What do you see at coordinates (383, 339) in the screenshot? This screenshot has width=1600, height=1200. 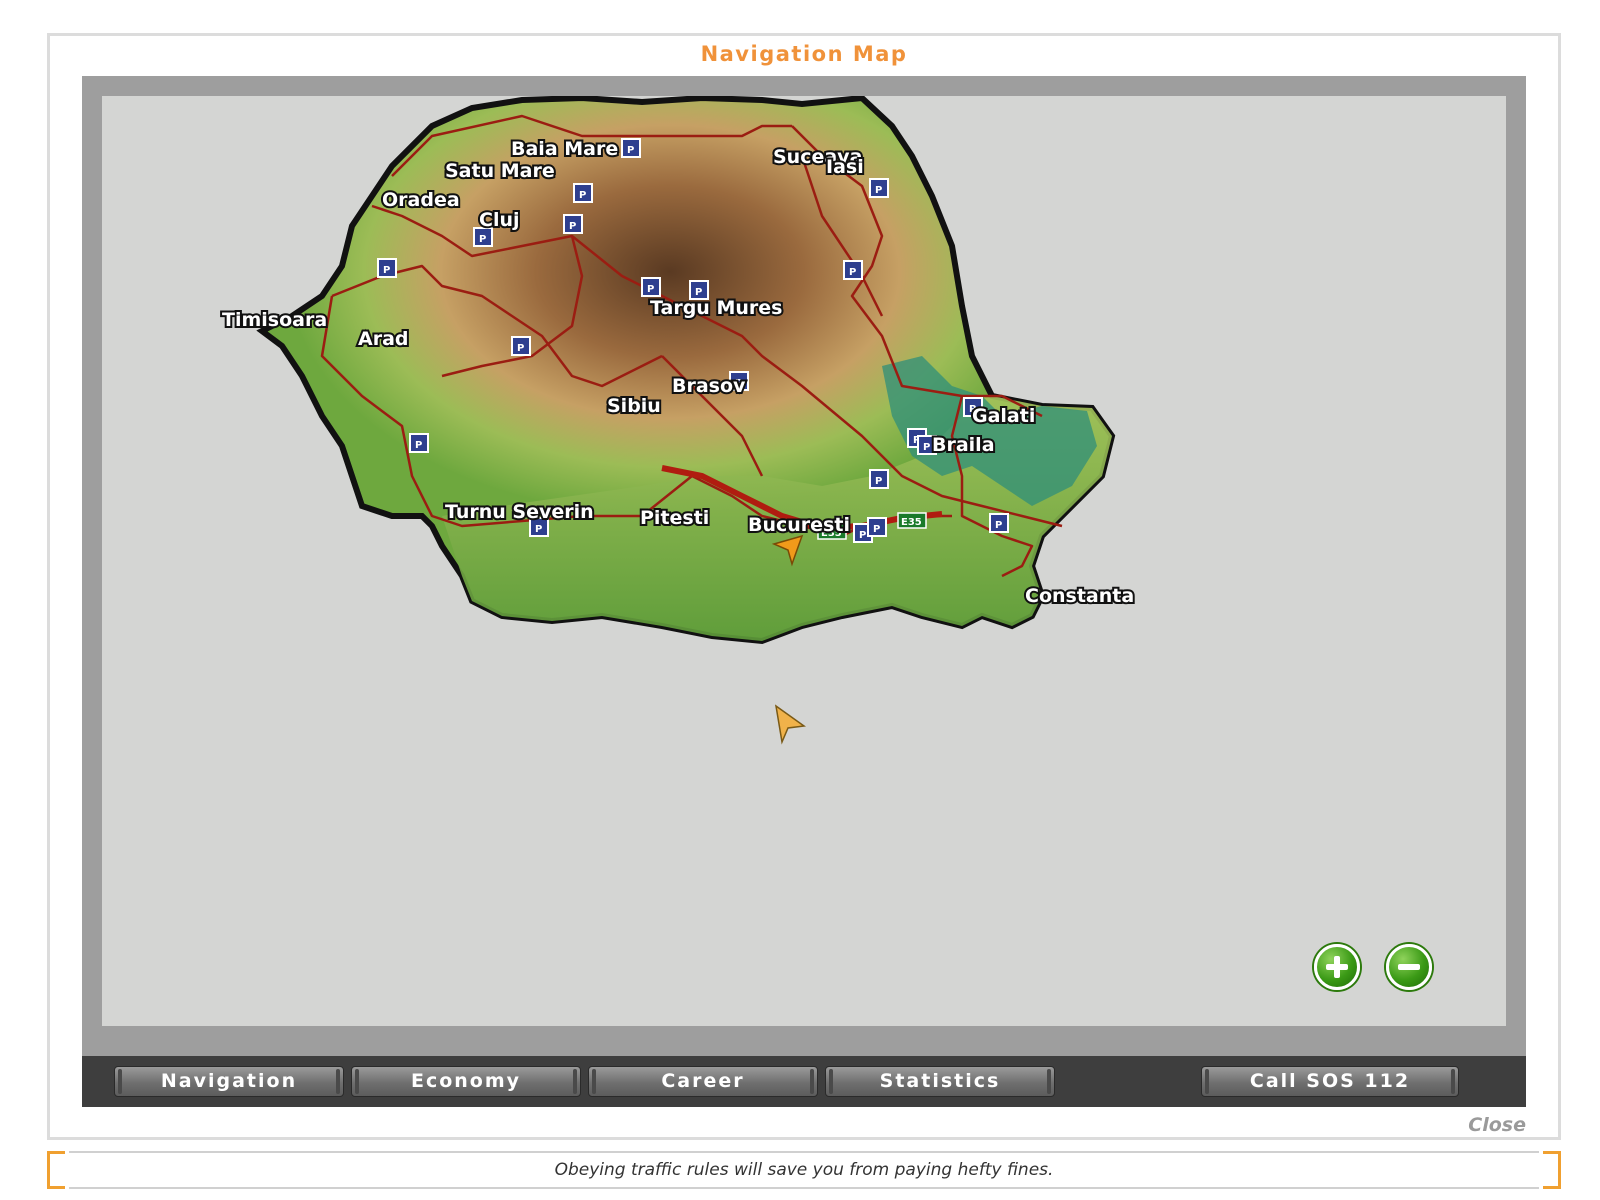 I see `city-label: Arad` at bounding box center [383, 339].